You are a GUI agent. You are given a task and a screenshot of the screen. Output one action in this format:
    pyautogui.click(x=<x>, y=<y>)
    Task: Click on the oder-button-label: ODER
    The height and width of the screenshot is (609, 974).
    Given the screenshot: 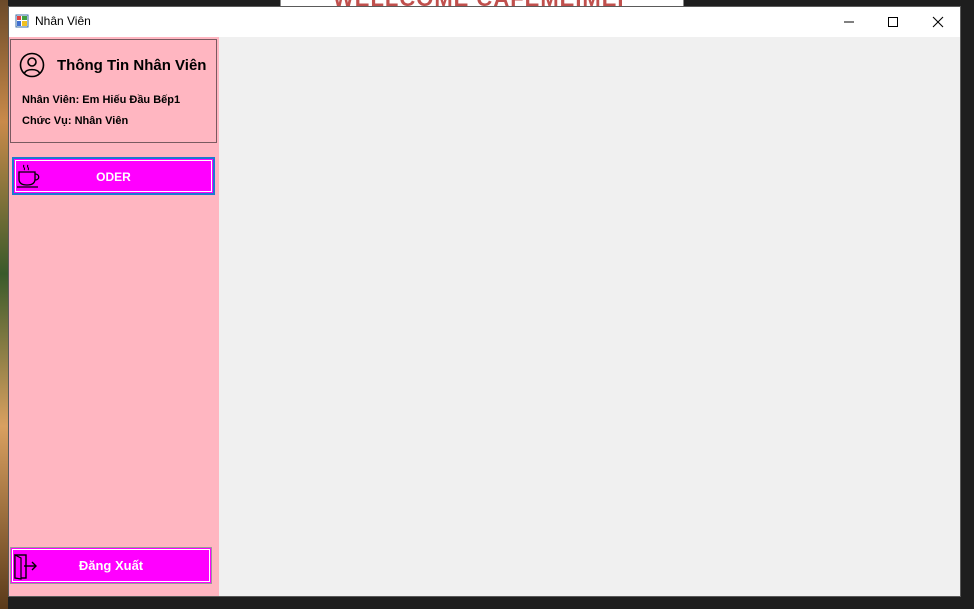 What is the action you would take?
    pyautogui.click(x=113, y=177)
    